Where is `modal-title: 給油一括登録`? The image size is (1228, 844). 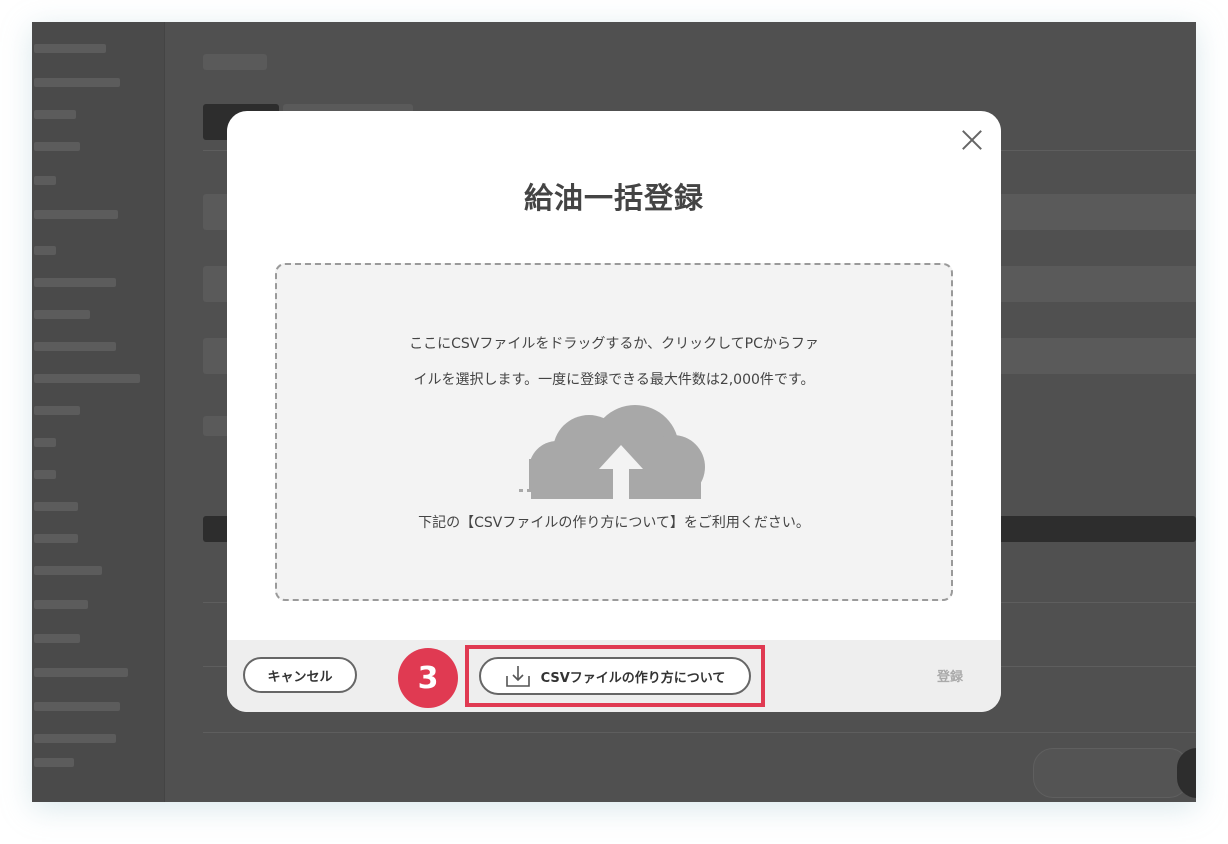 modal-title: 給油一括登録 is located at coordinates (613, 198).